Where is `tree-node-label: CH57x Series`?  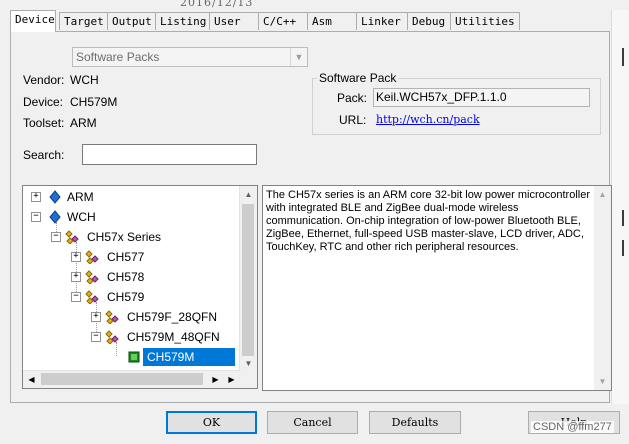 tree-node-label: CH57x Series is located at coordinates (124, 237).